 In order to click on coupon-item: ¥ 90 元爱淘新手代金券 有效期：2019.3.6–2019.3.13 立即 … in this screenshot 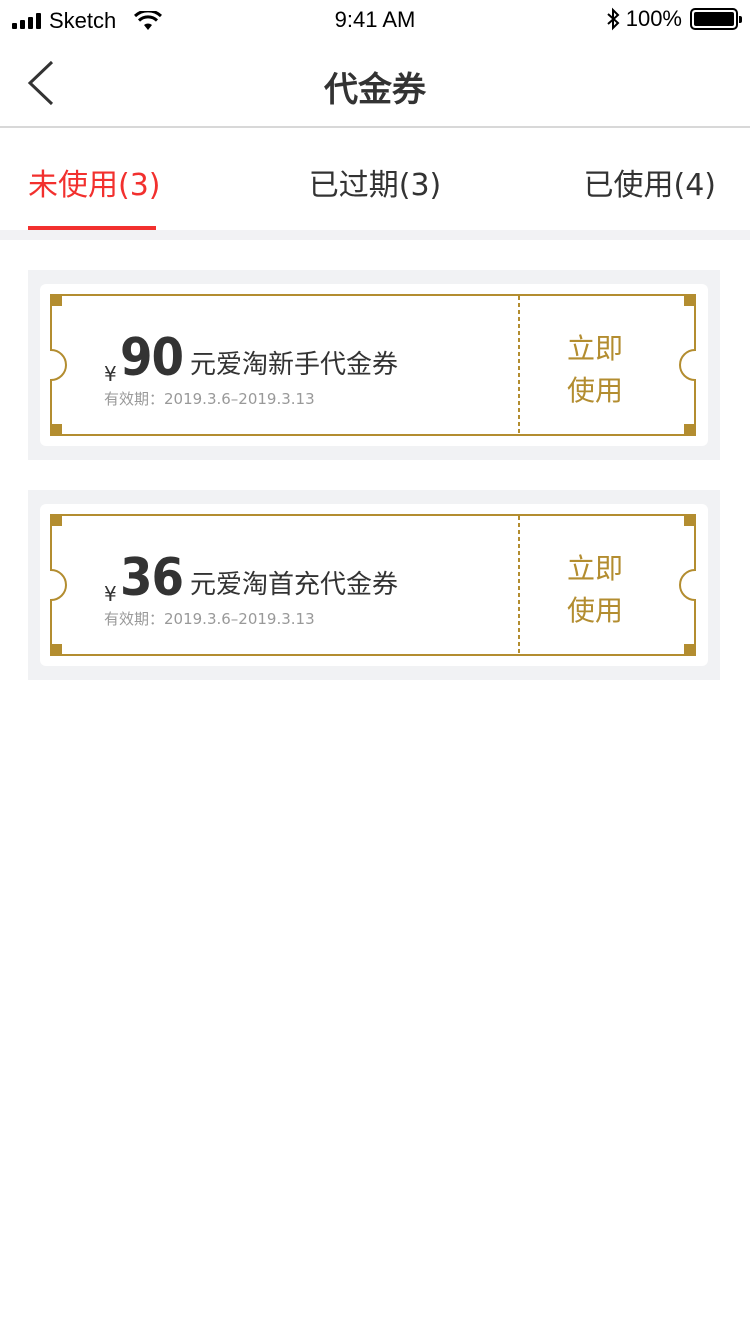, I will do `click(374, 365)`.